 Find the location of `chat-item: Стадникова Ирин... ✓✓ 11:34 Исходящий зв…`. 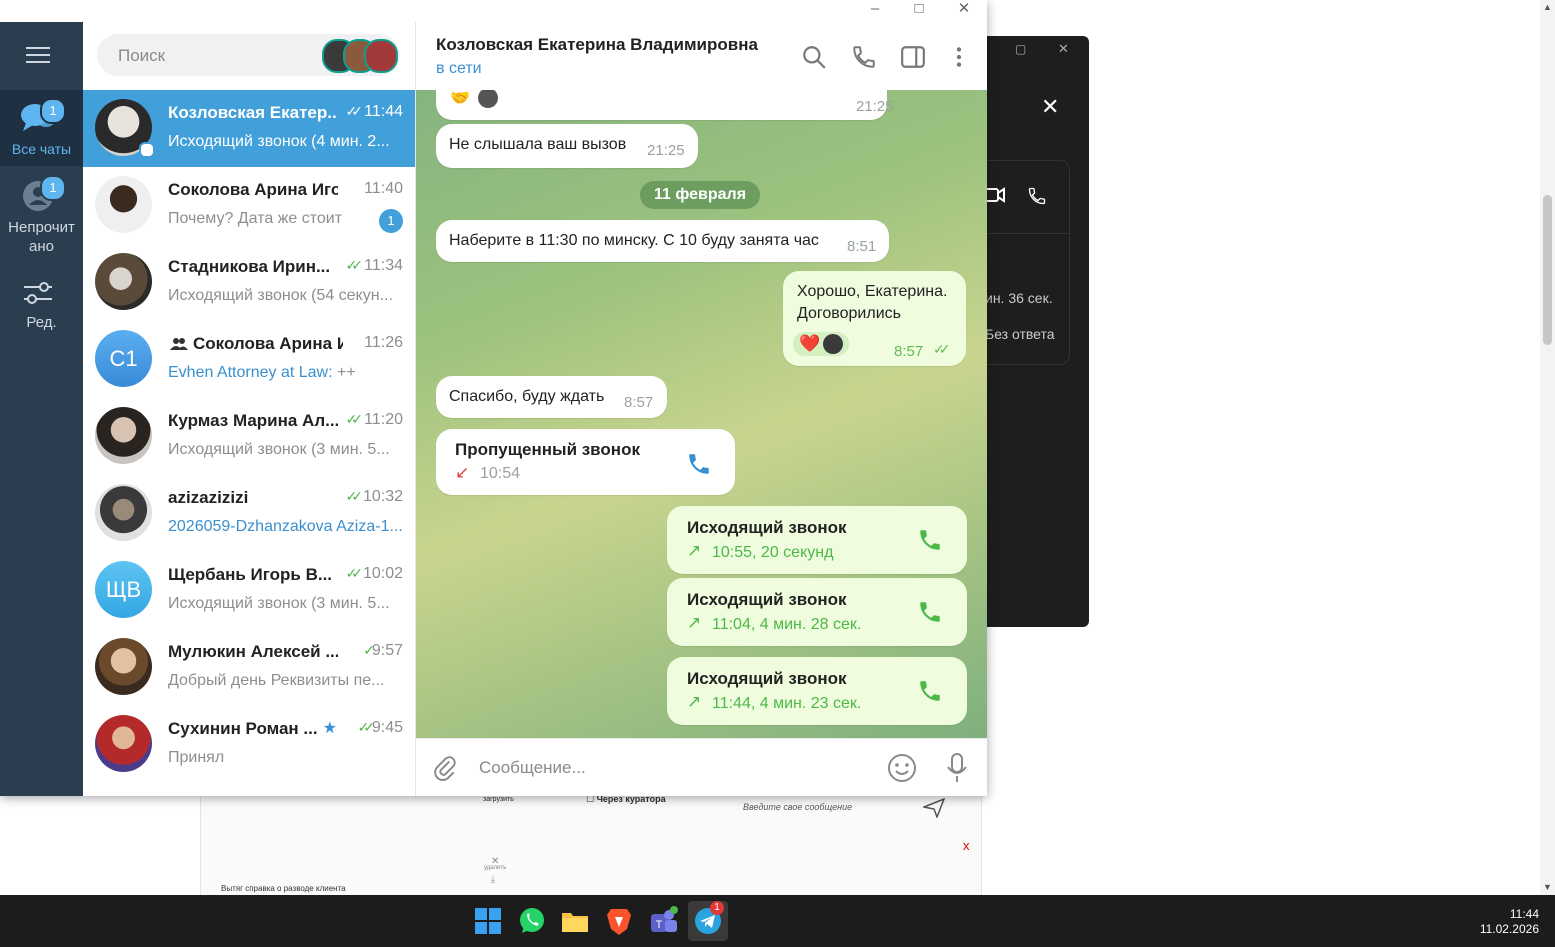

chat-item: Стадникова Ирин... ✓✓ 11:34 Исходящий зв… is located at coordinates (249, 282).